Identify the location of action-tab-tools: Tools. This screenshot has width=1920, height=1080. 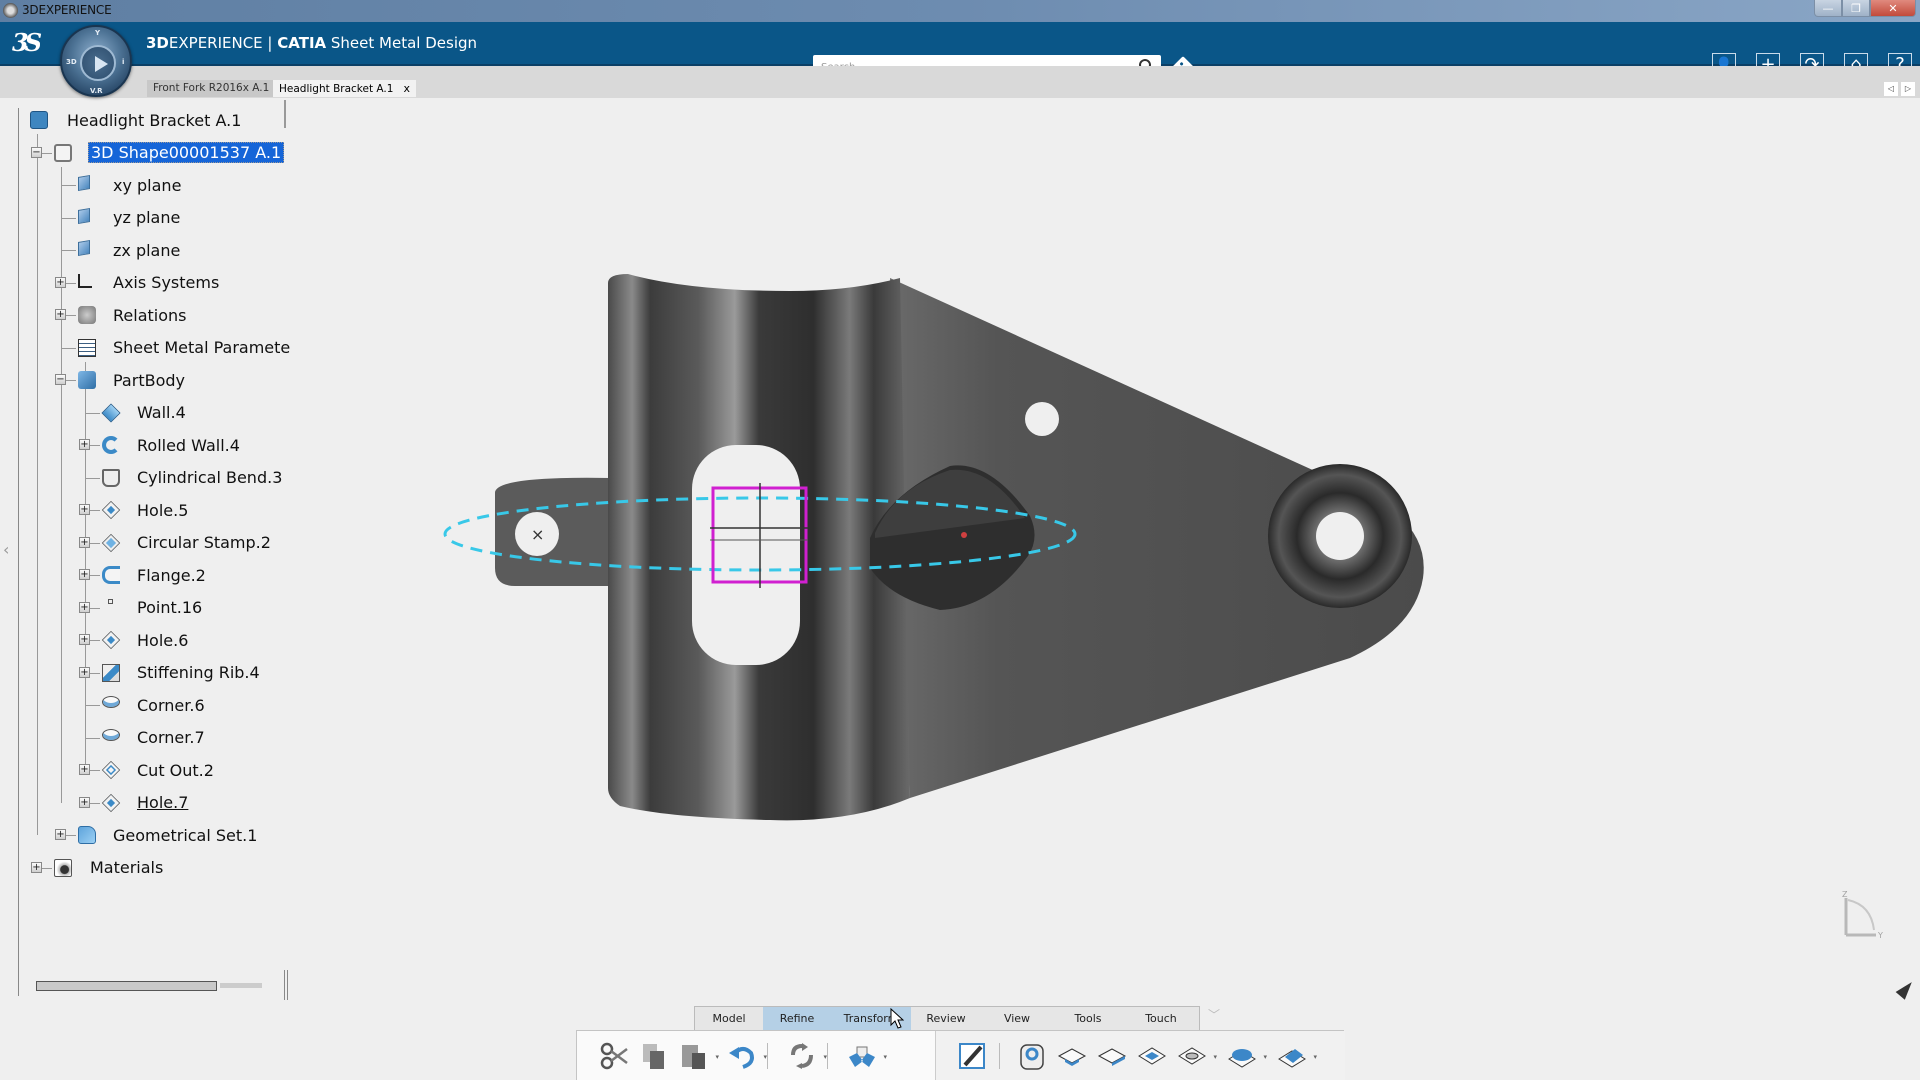
(1088, 1018).